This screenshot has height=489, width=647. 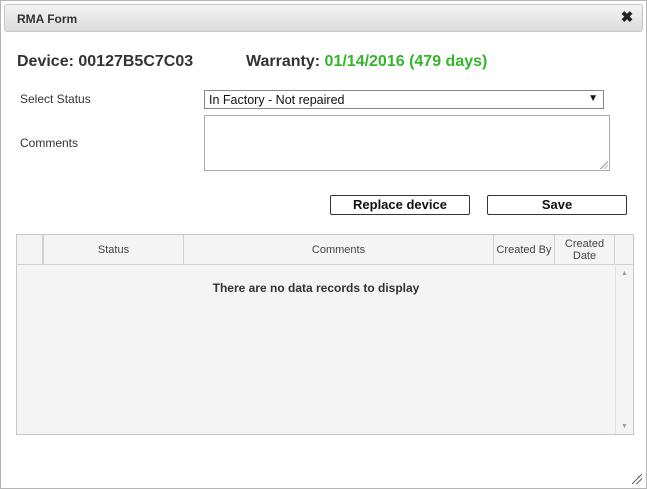 I want to click on device-info: Device: 00127B5C7C03, so click(x=105, y=62).